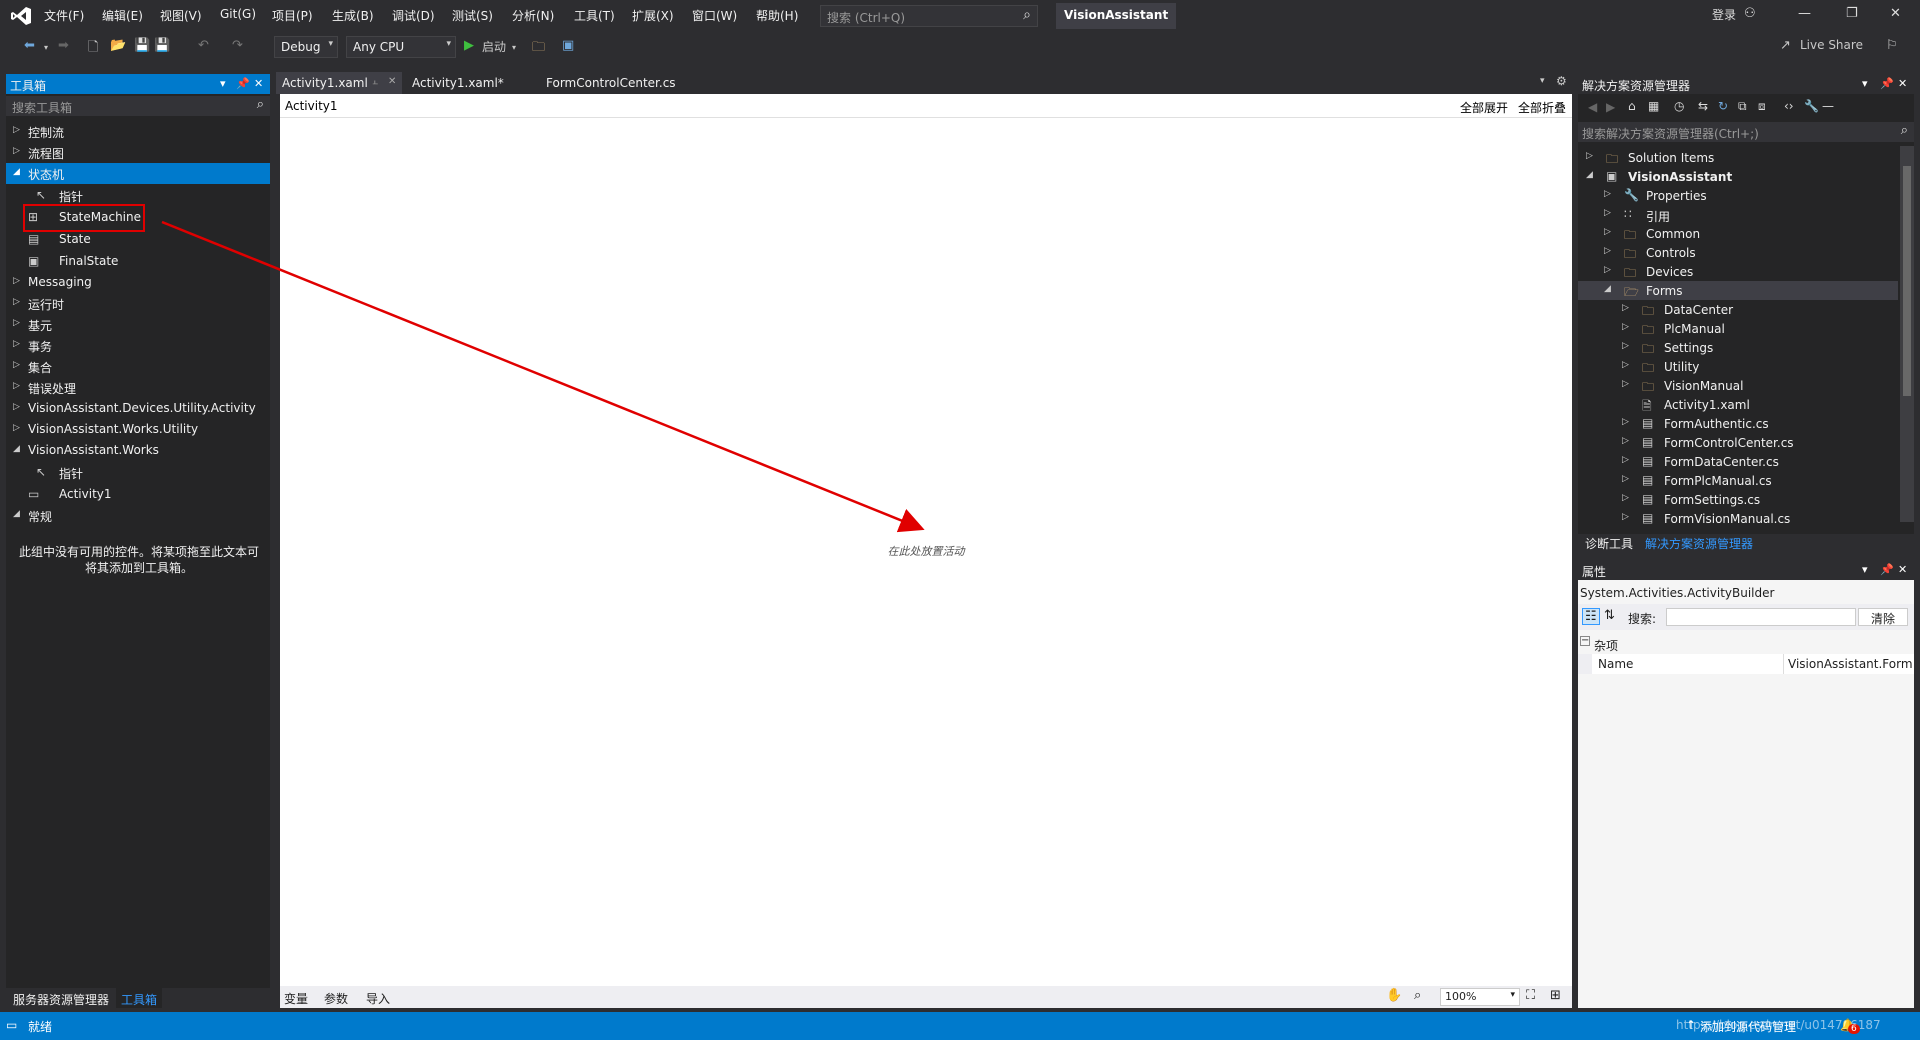  Describe the element at coordinates (1738, 309) in the screenshot. I see `tree-item-datacenter: ▷ 🗀 DataCenter` at that location.